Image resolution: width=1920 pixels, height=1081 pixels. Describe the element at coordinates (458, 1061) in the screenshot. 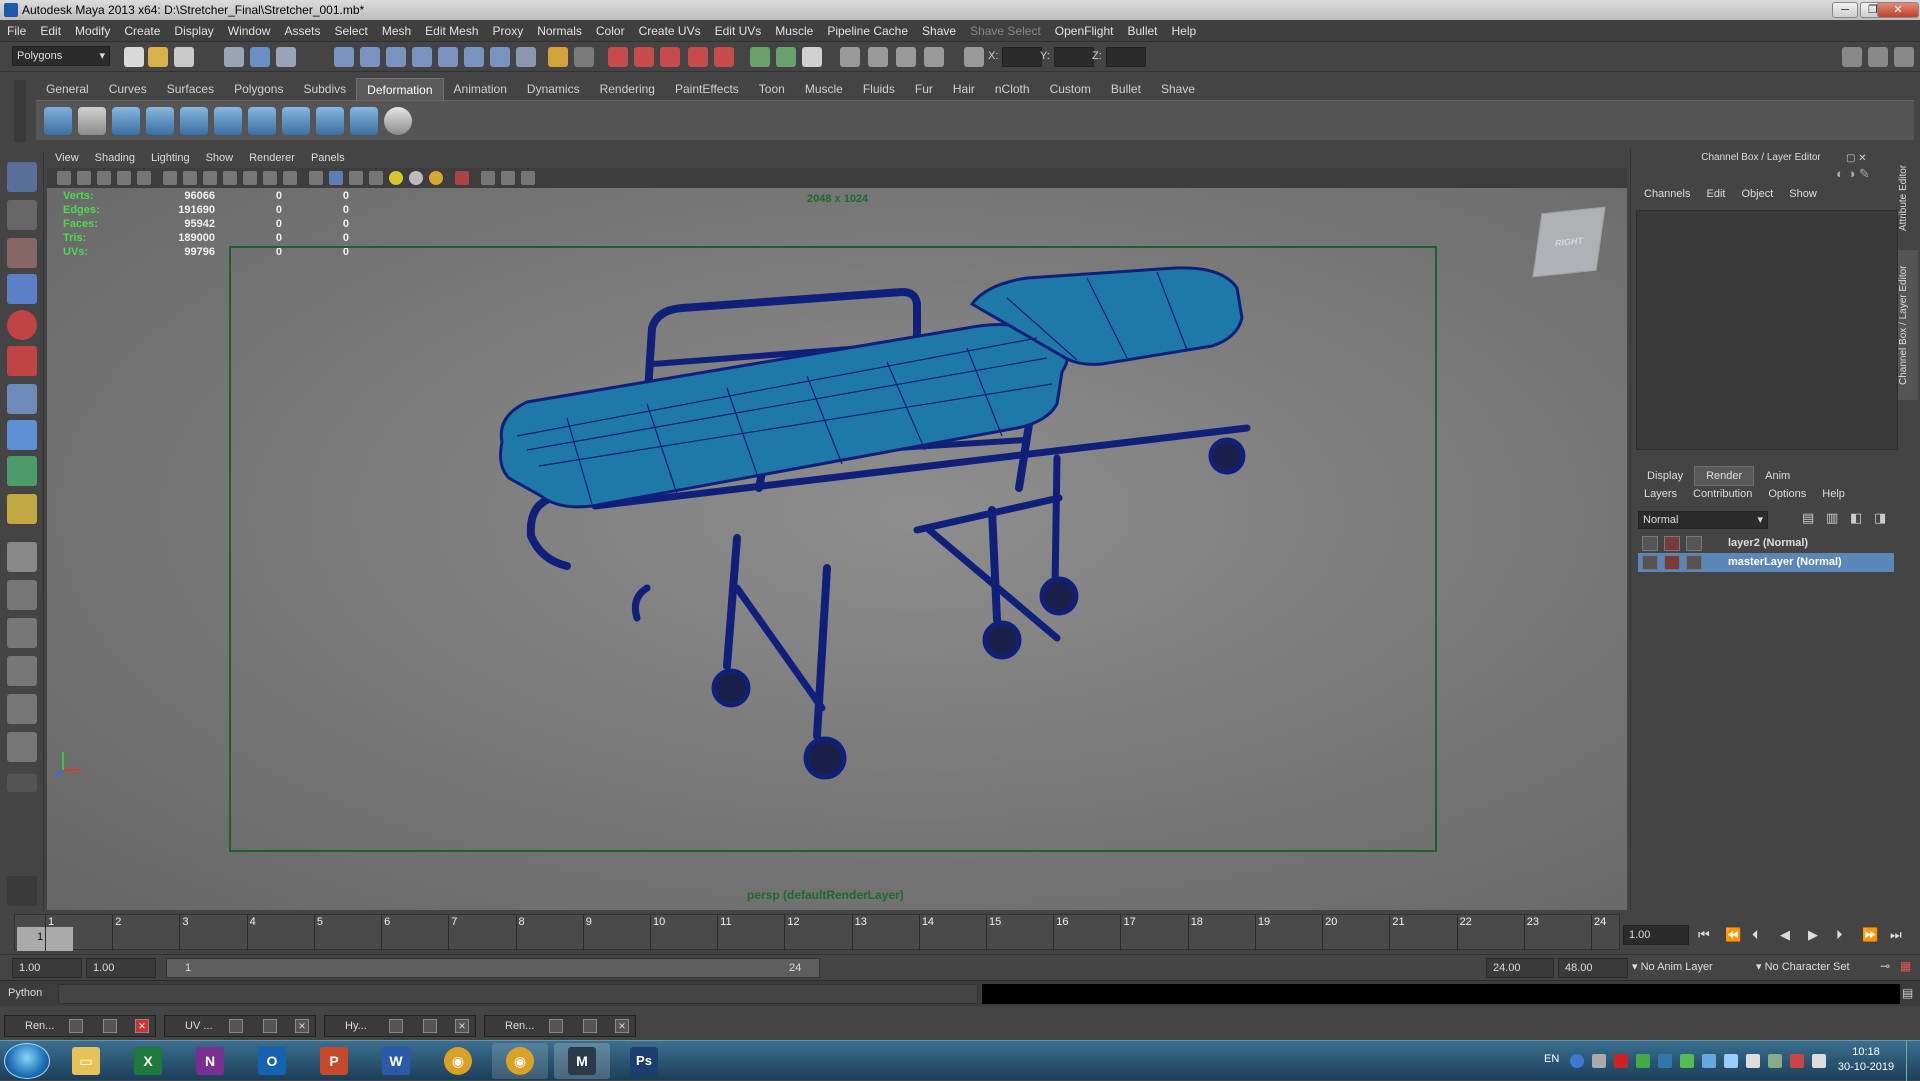

I see `taskbar-chrome: ◉` at that location.